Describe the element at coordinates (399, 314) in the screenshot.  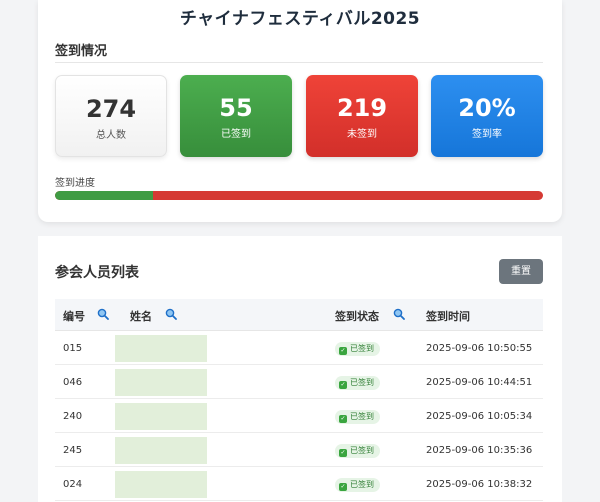
I see `status-search-icon` at that location.